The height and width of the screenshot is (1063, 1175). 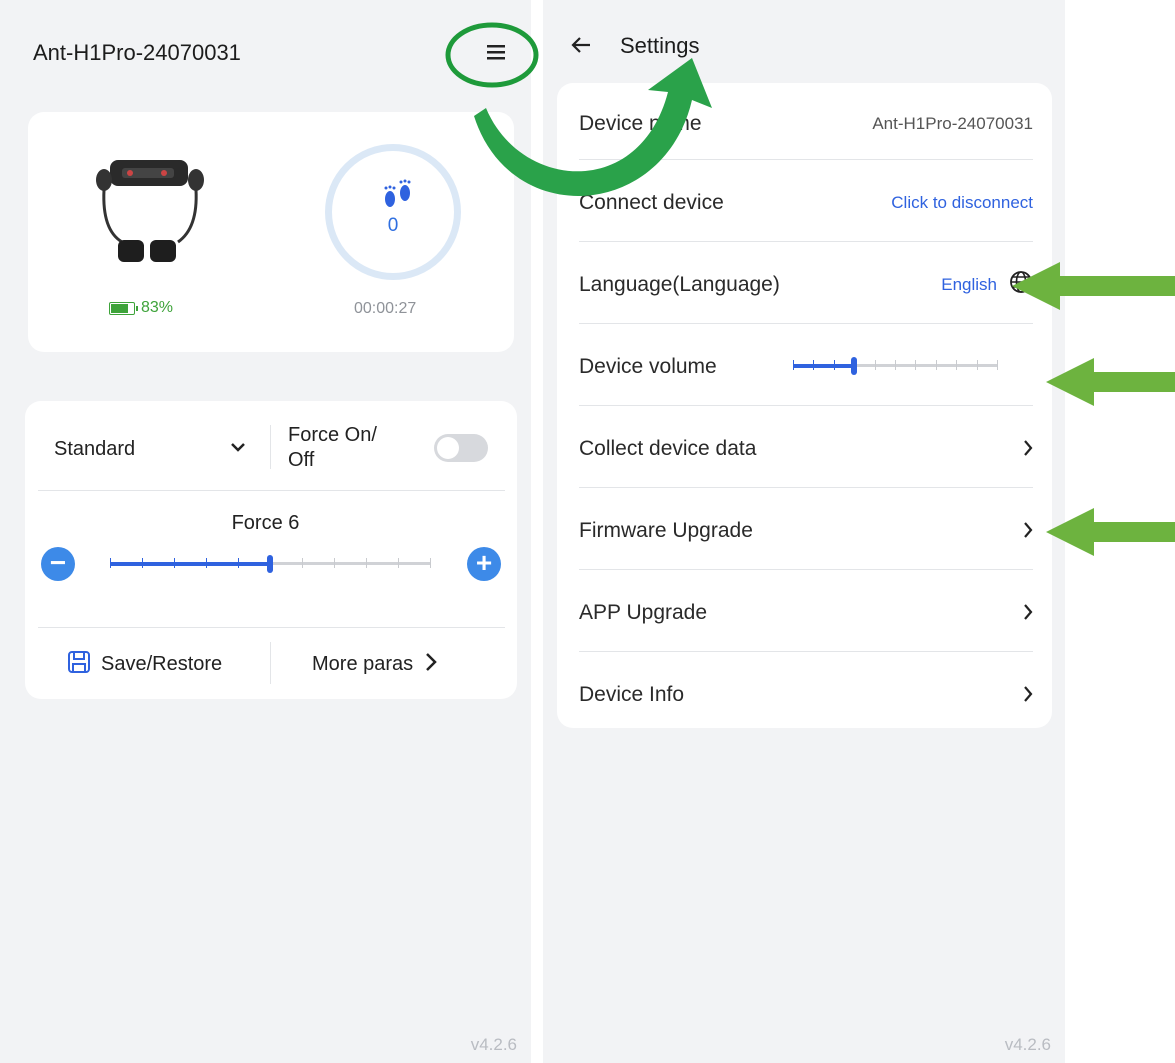 I want to click on row-label: APP Upgrade, so click(x=643, y=612).